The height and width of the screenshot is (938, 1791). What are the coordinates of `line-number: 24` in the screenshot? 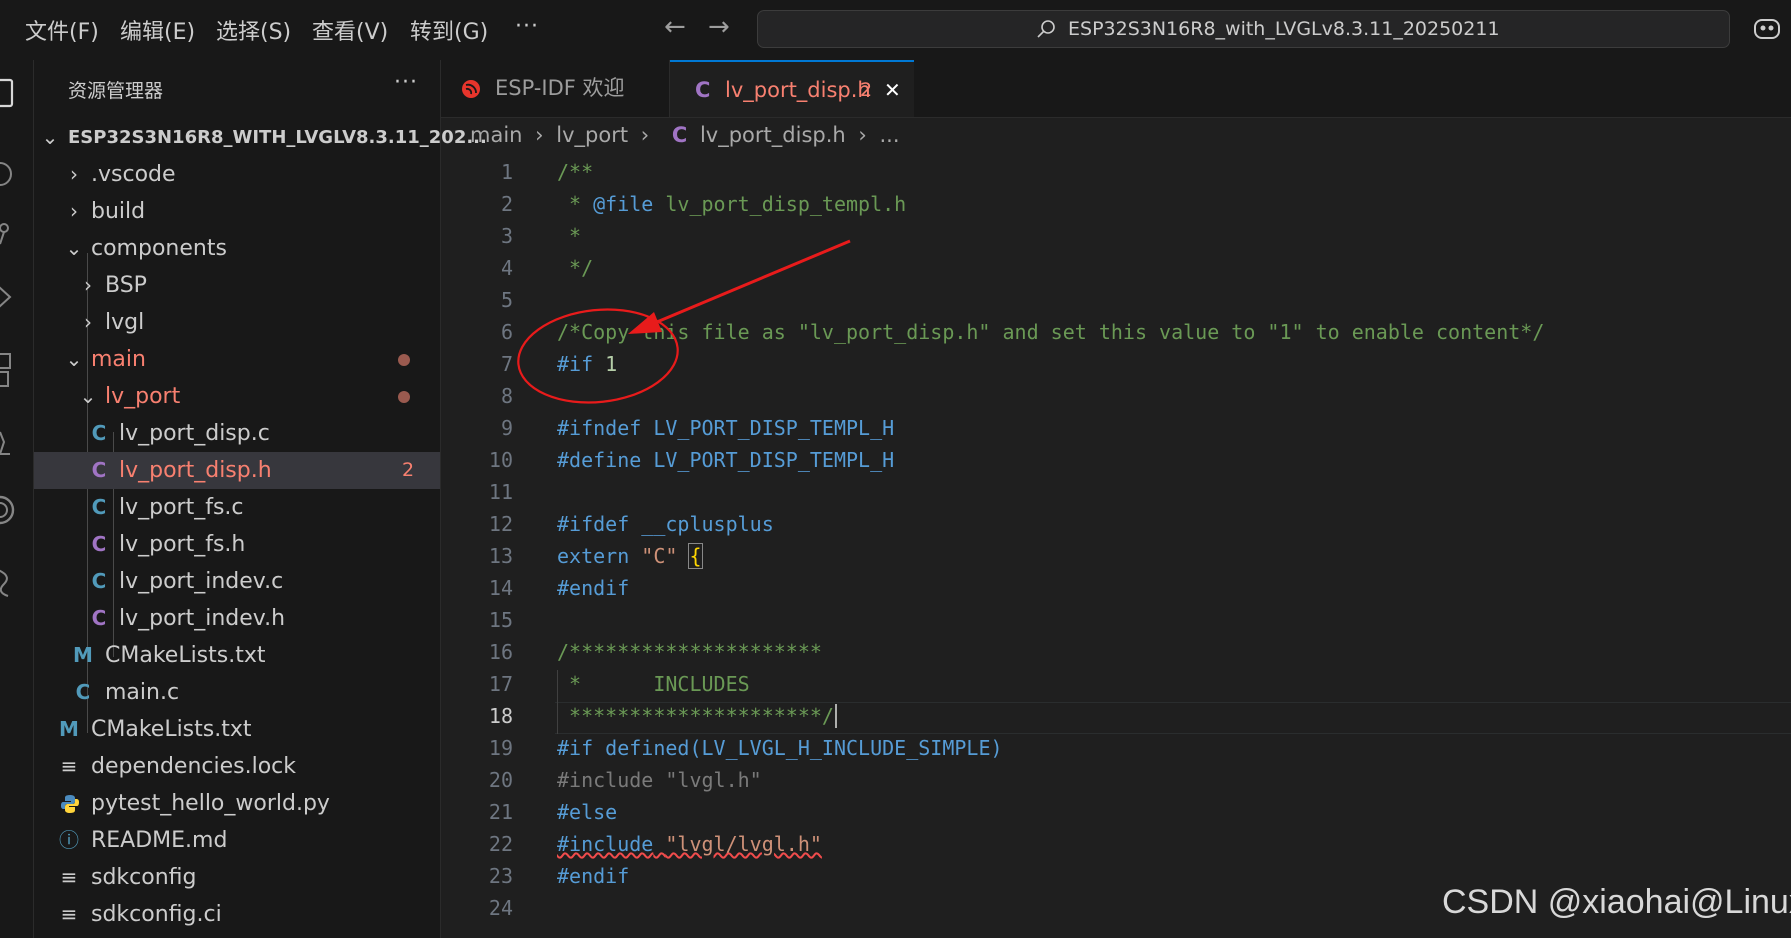 It's located at (500, 908).